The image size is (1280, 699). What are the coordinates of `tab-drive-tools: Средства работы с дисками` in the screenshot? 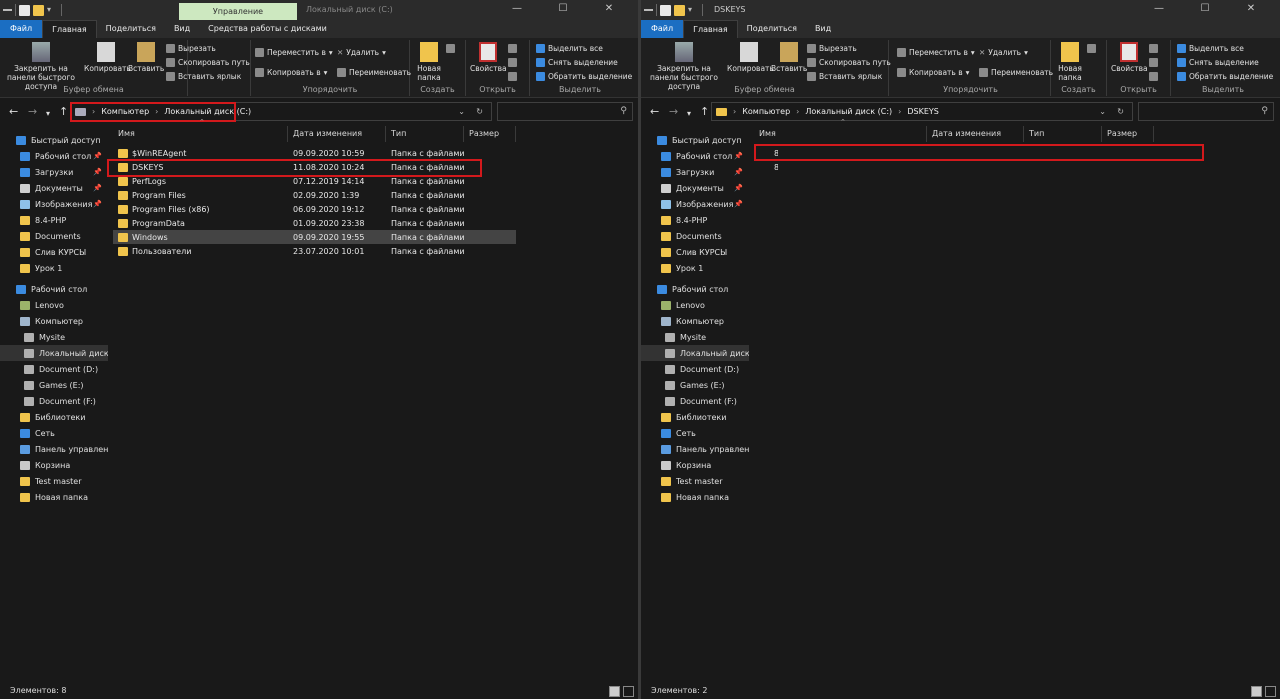 It's located at (267, 29).